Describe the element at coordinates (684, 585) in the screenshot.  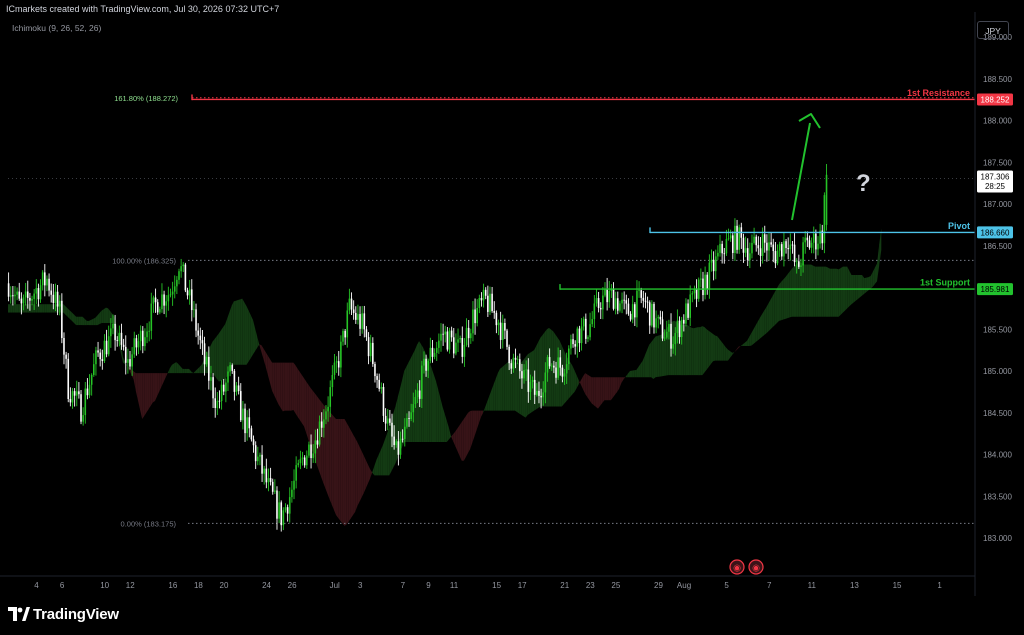
I see `x-tick-label: Aug` at that location.